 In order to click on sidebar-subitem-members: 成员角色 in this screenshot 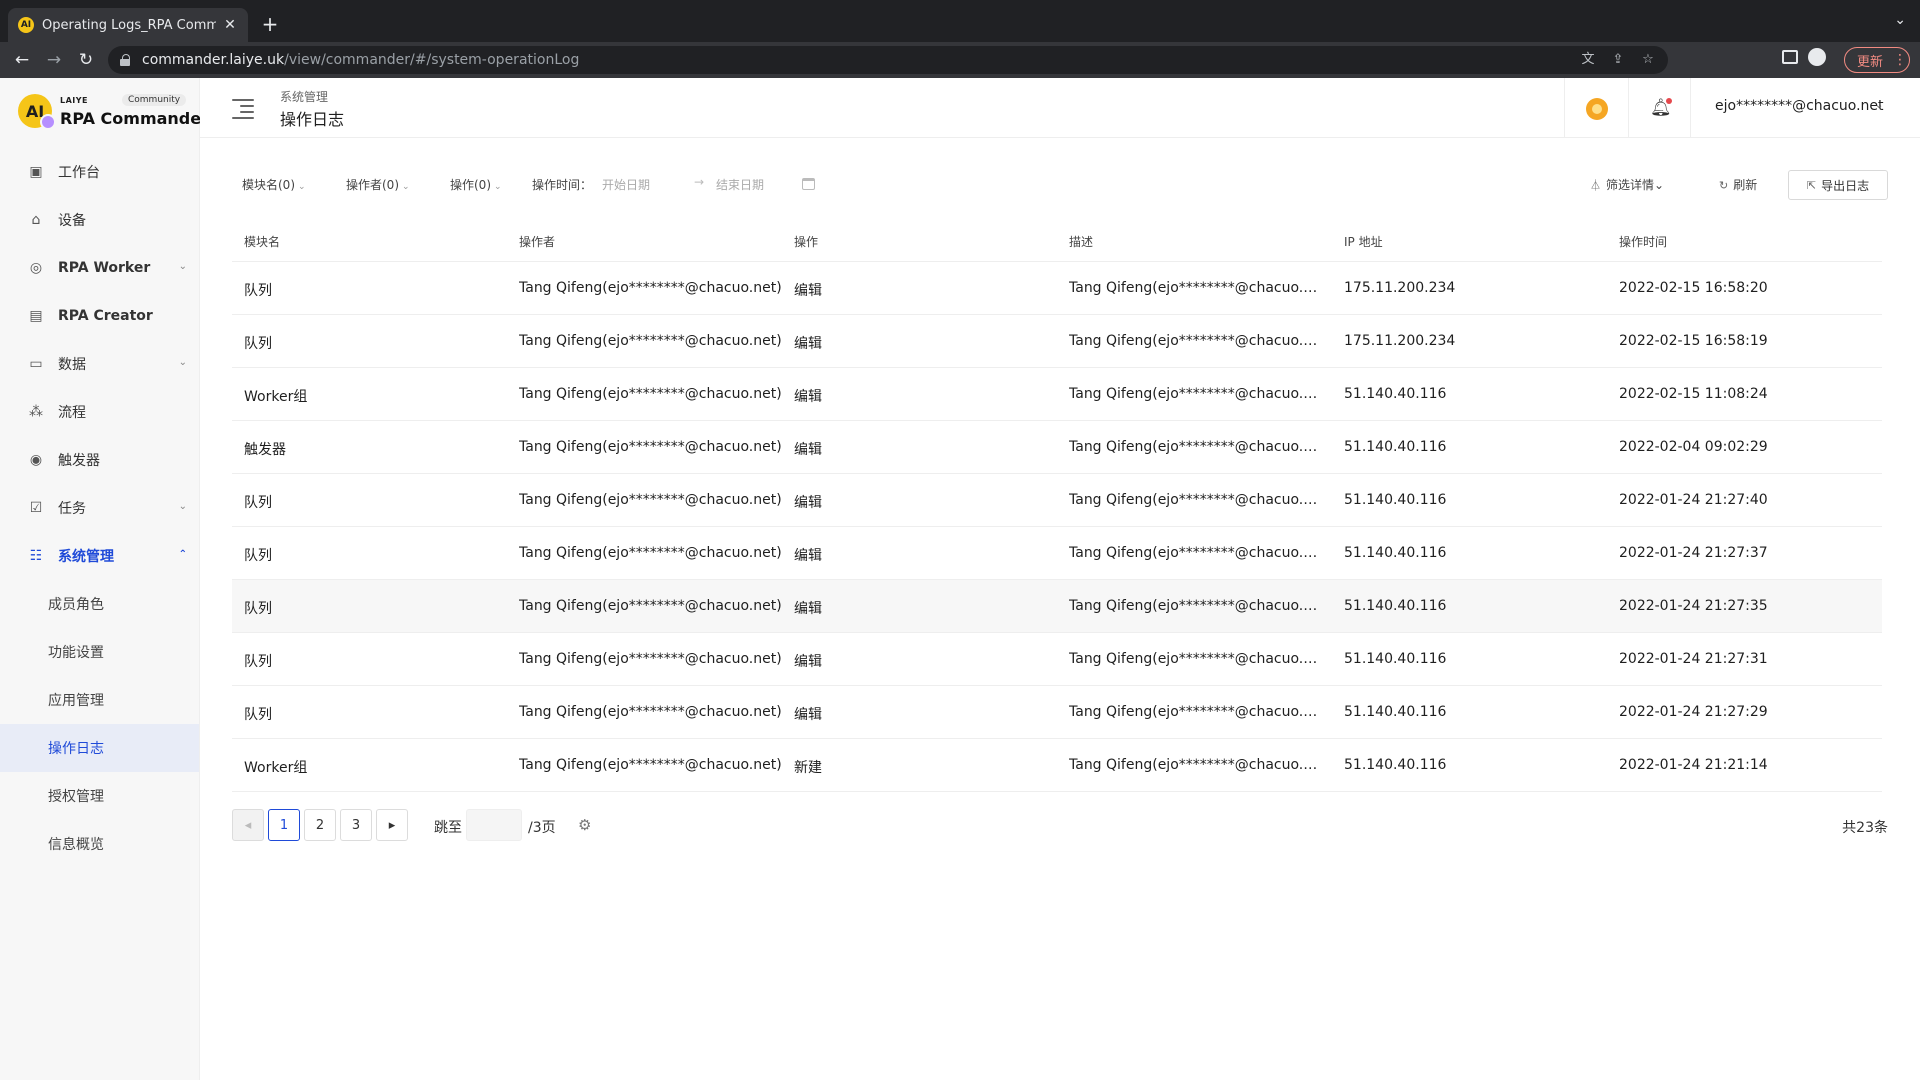, I will do `click(99, 604)`.